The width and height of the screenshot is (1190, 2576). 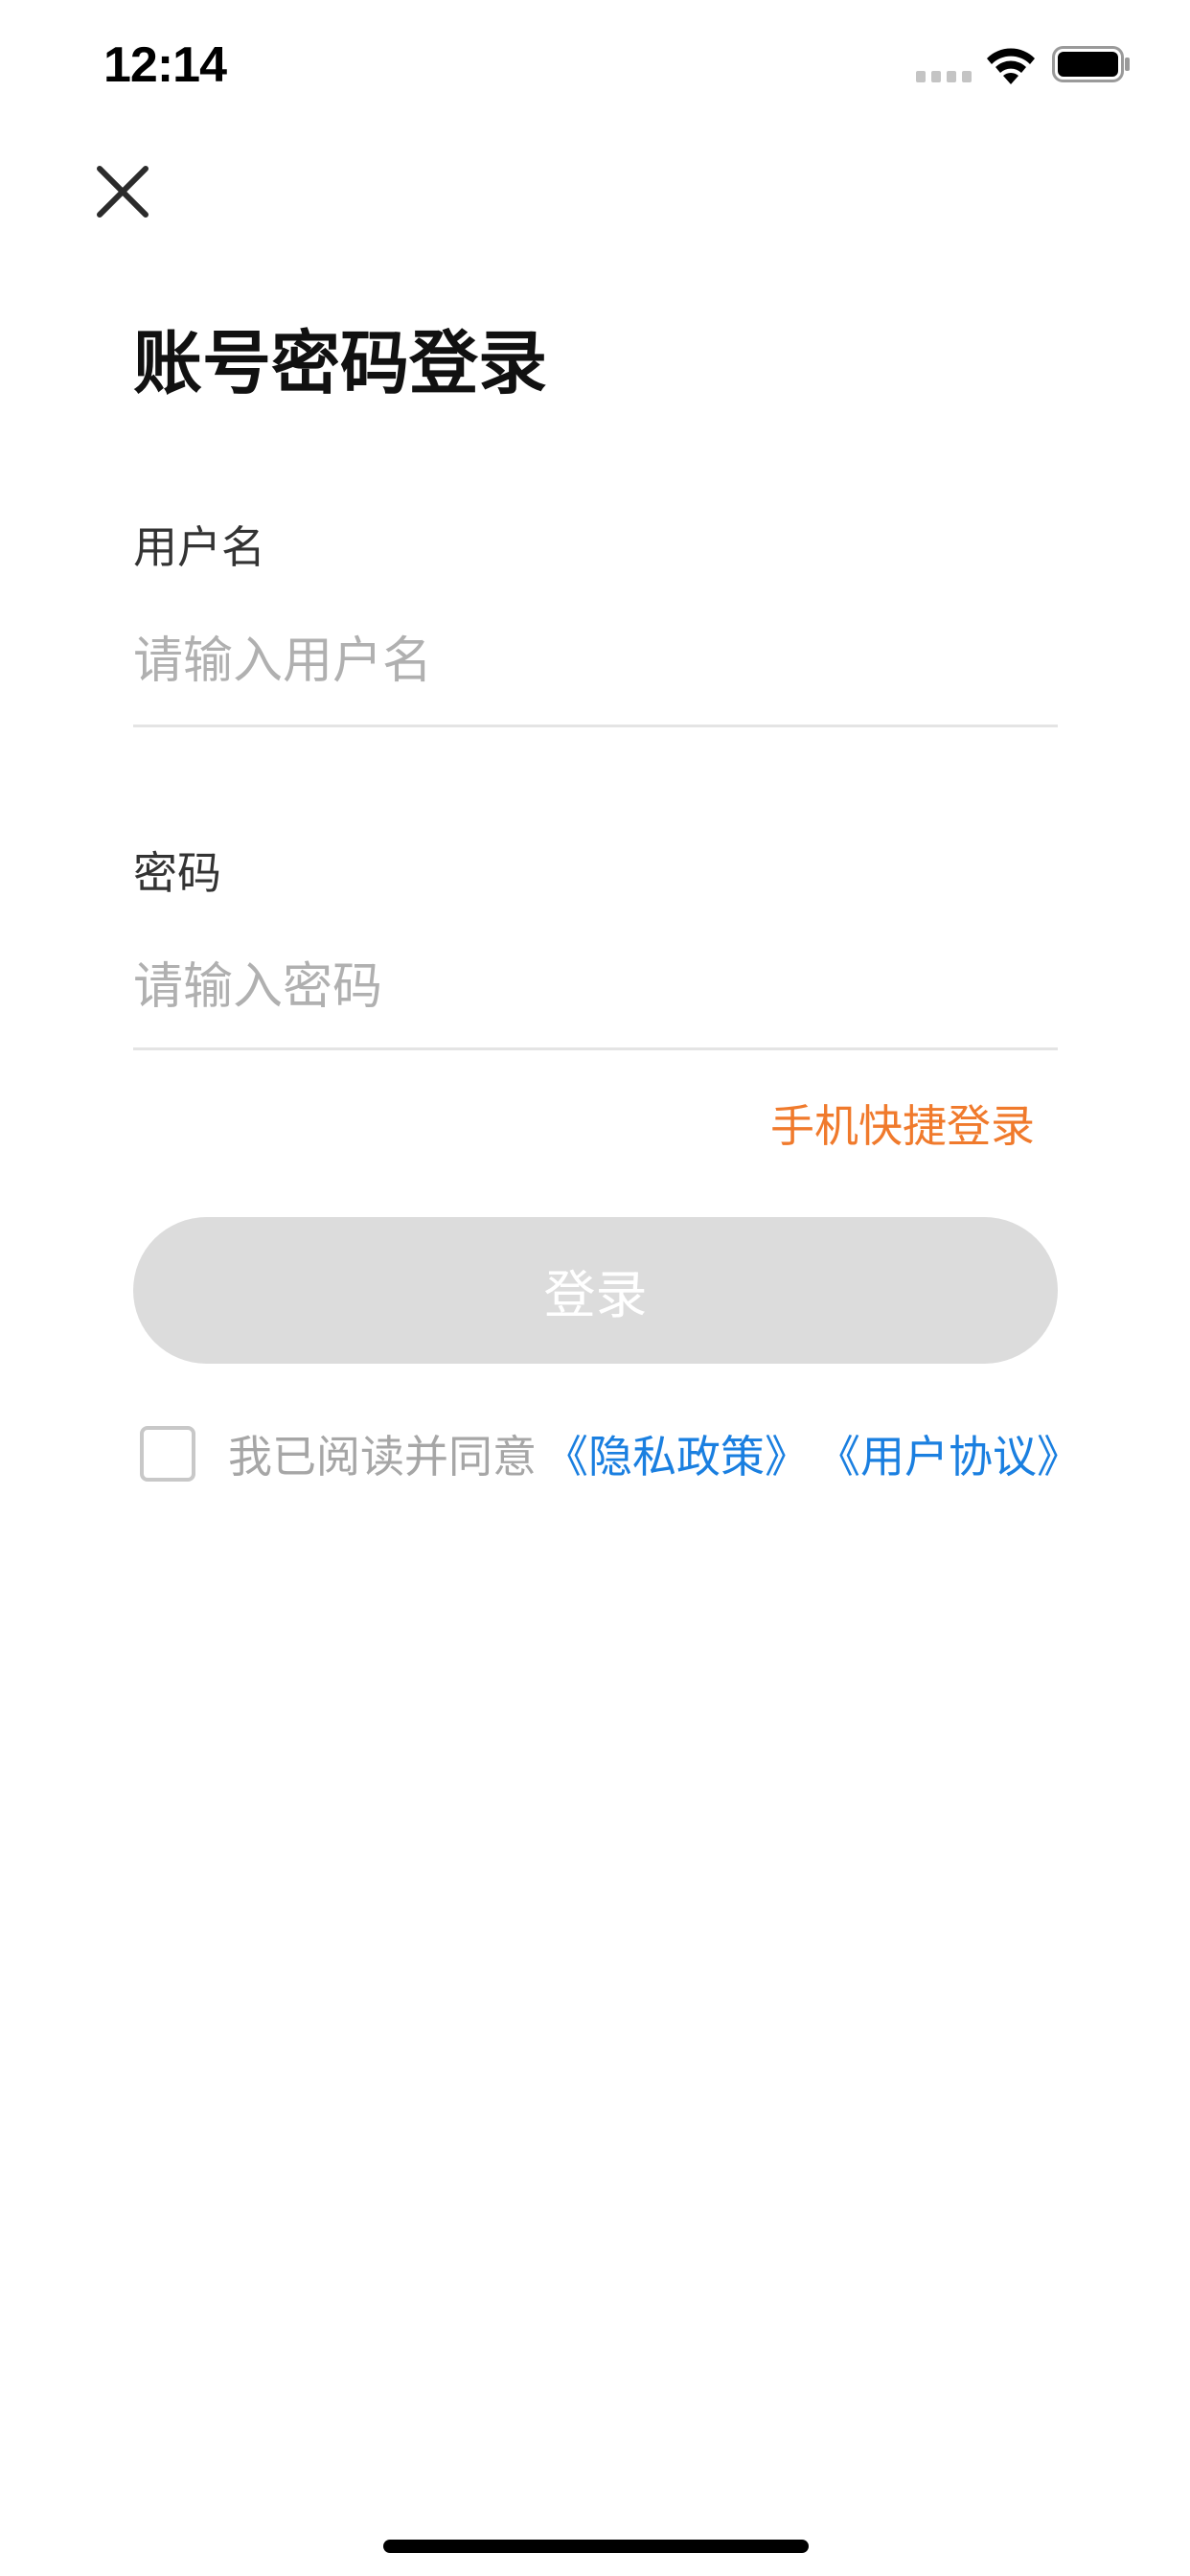 I want to click on page-title: 账号密码登录, so click(x=341, y=363).